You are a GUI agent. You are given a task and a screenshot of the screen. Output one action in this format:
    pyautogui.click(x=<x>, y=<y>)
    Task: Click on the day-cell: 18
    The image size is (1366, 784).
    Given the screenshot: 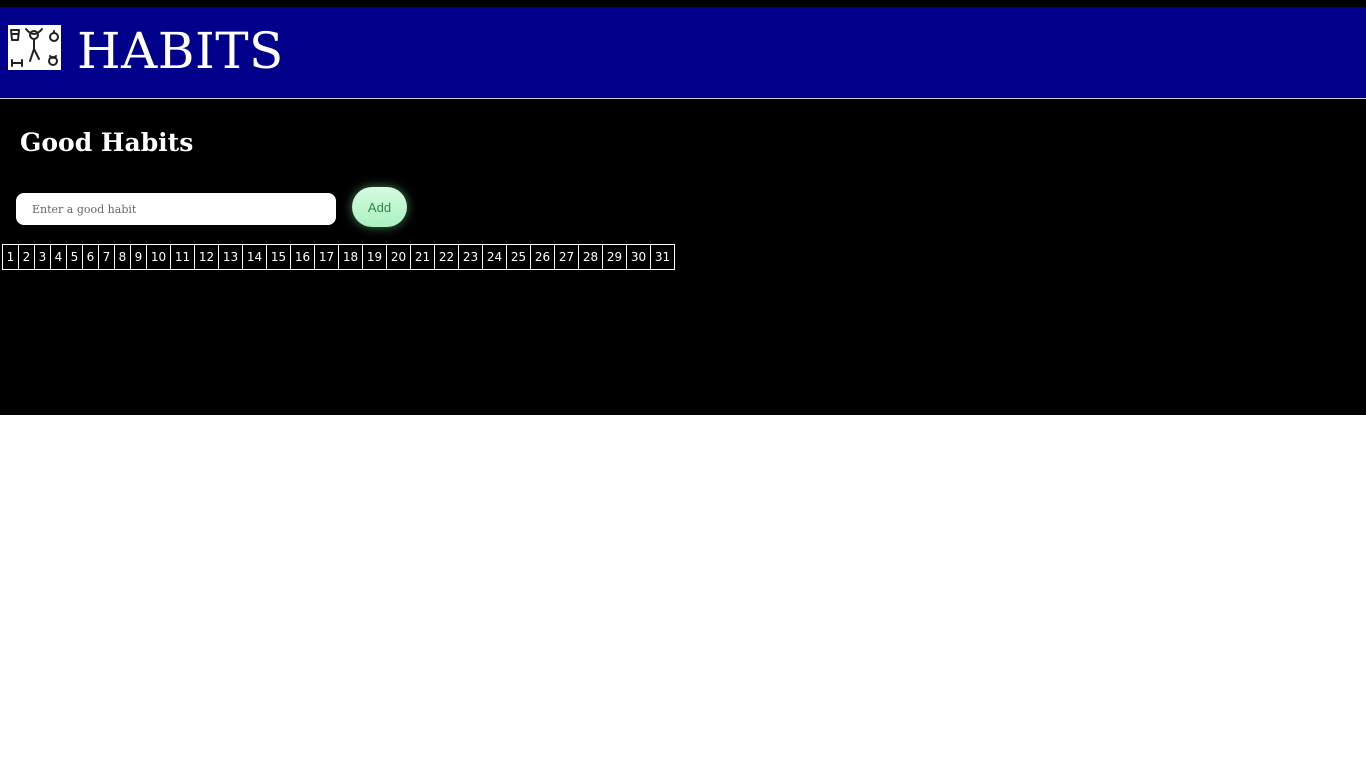 What is the action you would take?
    pyautogui.click(x=351, y=257)
    